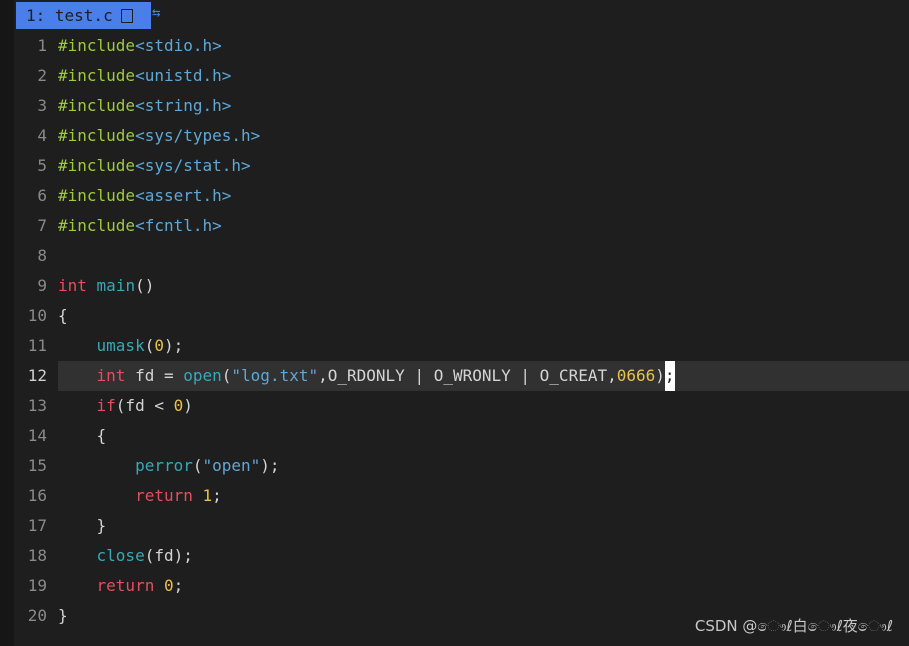 The width and height of the screenshot is (909, 646). Describe the element at coordinates (42, 285) in the screenshot. I see `line-number: 9` at that location.